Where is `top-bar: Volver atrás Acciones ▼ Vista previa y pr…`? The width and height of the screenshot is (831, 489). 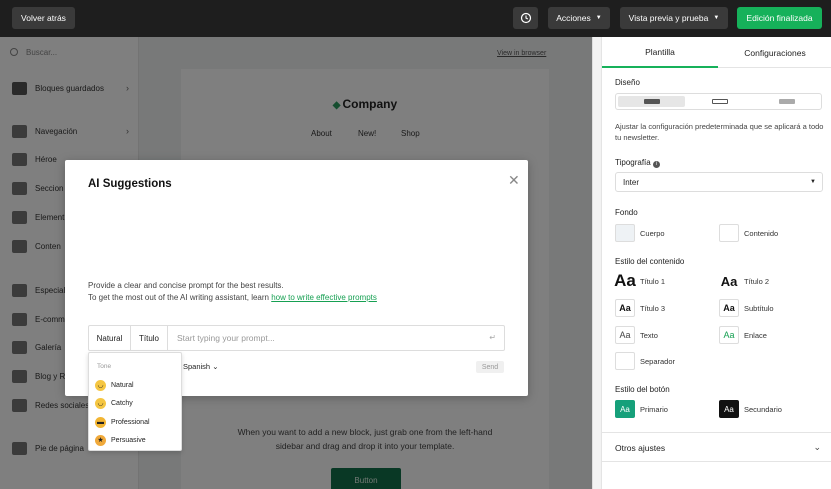
top-bar: Volver atrás Acciones ▼ Vista previa y pr… is located at coordinates (415, 18).